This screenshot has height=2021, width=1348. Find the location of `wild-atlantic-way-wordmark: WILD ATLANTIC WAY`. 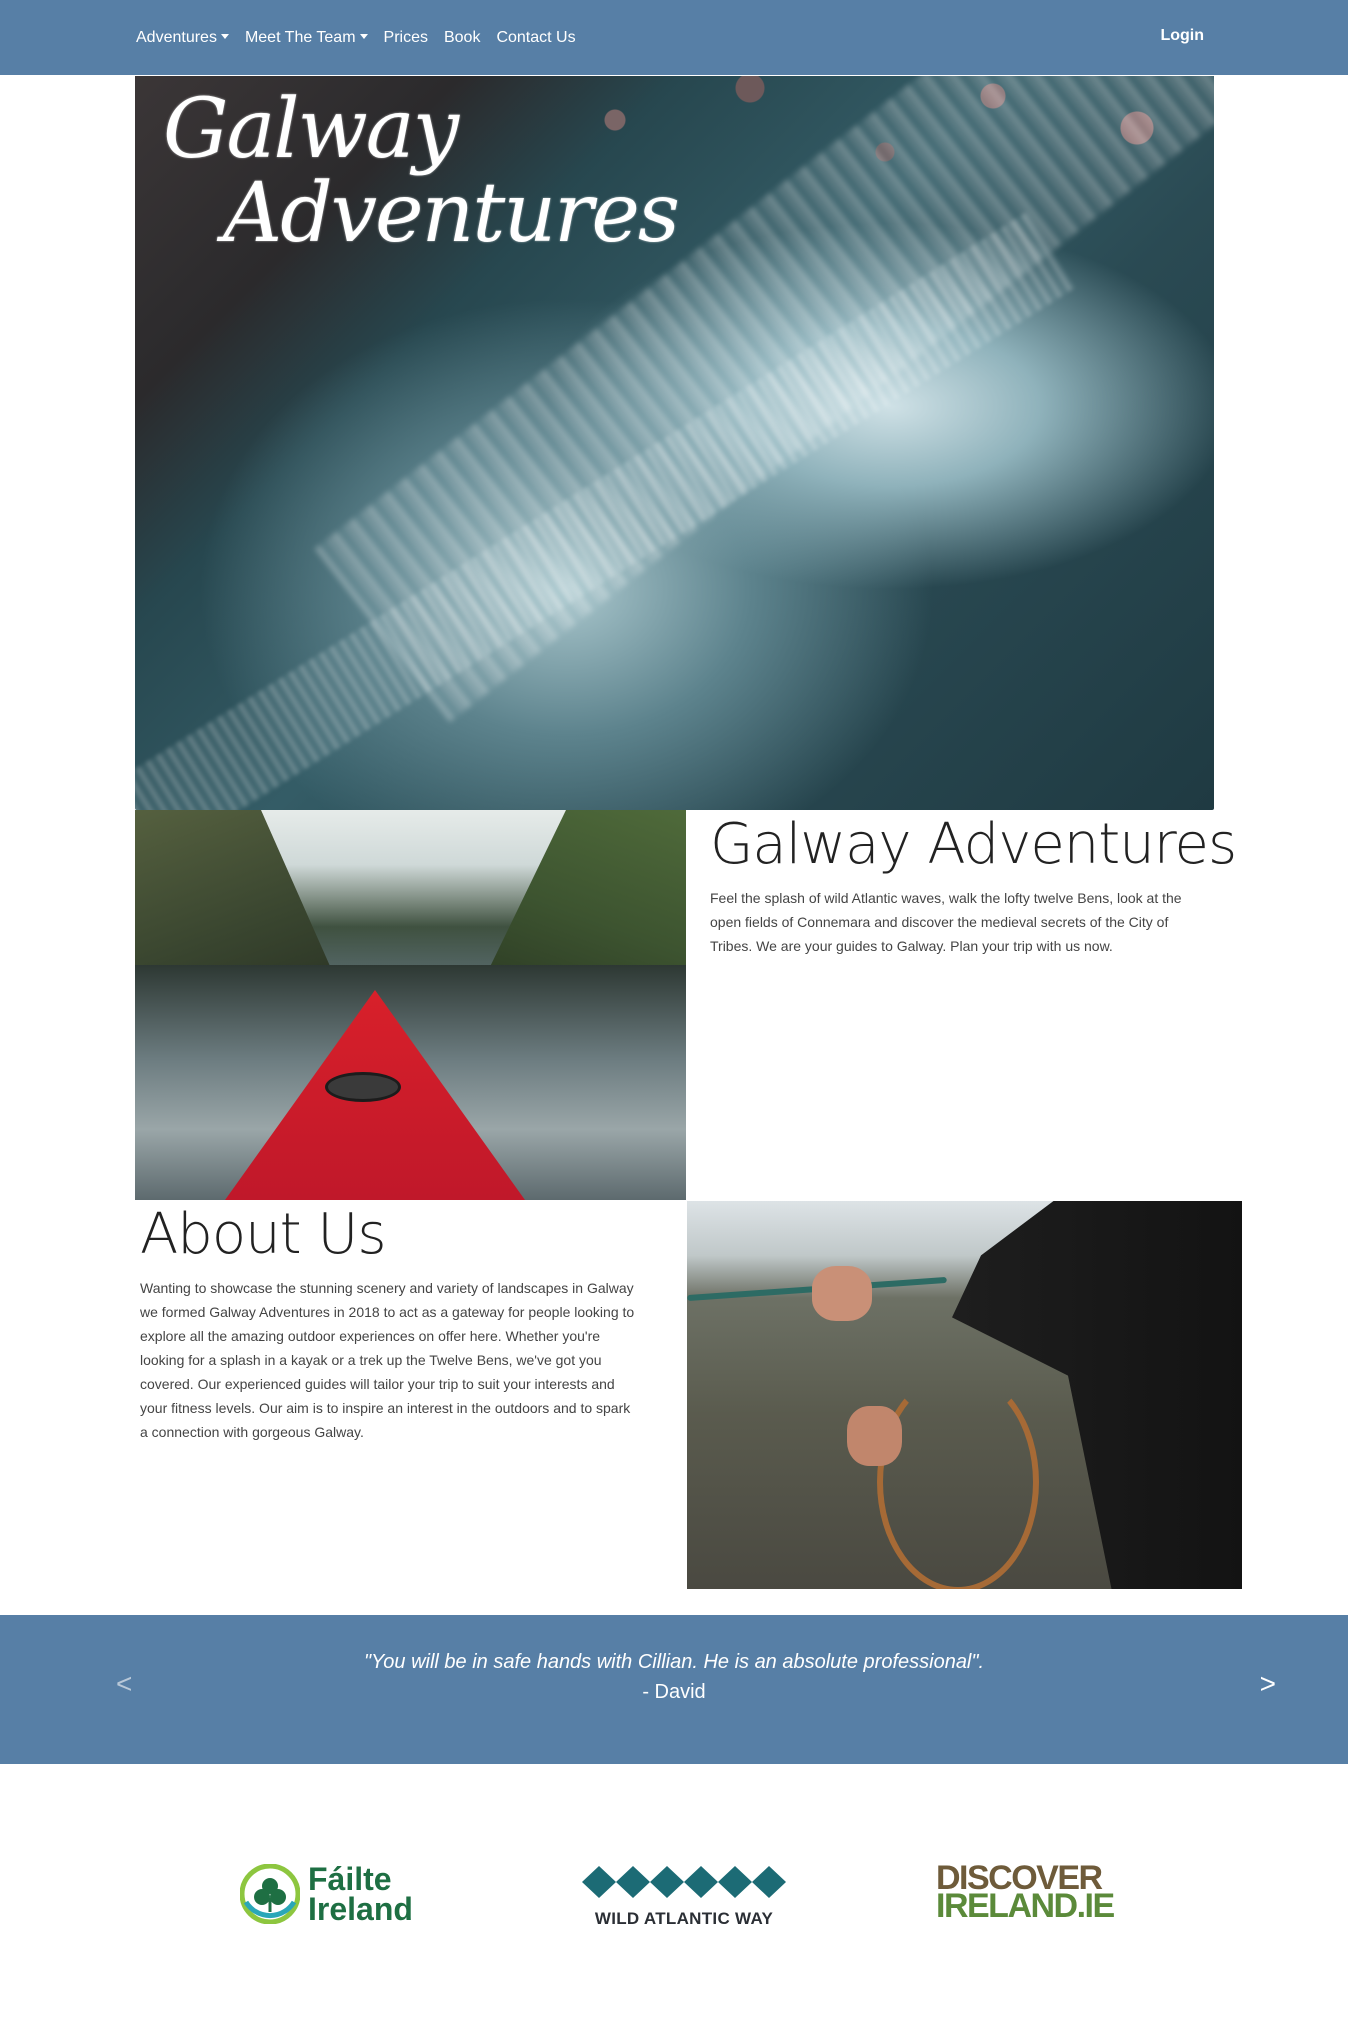

wild-atlantic-way-wordmark: WILD ATLANTIC WAY is located at coordinates (684, 1918).